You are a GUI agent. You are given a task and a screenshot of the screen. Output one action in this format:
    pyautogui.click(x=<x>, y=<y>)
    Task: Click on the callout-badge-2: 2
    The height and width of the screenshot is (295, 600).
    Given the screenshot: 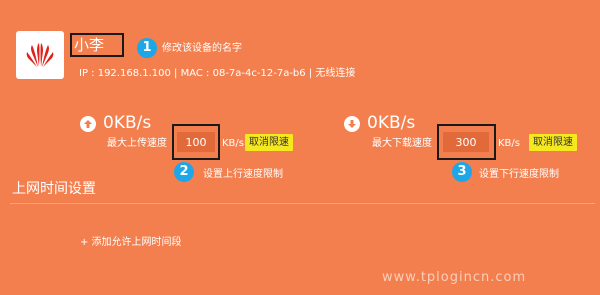 What is the action you would take?
    pyautogui.click(x=184, y=172)
    